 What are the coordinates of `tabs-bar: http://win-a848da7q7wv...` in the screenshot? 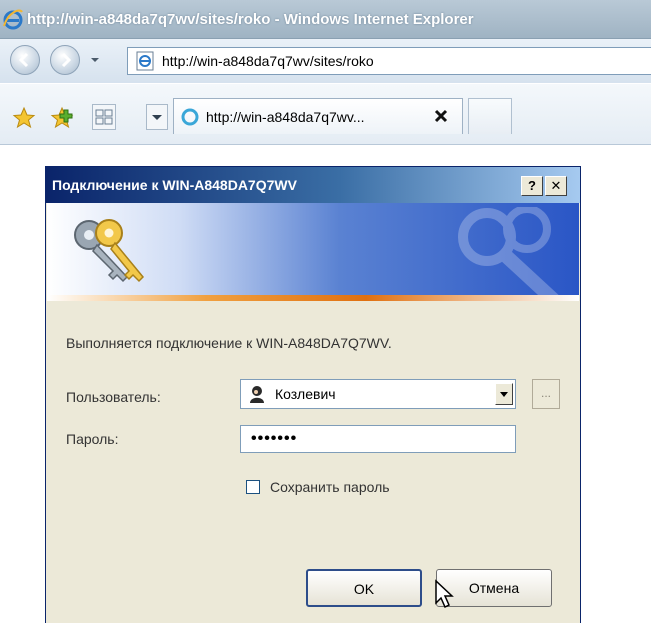 It's located at (325, 114).